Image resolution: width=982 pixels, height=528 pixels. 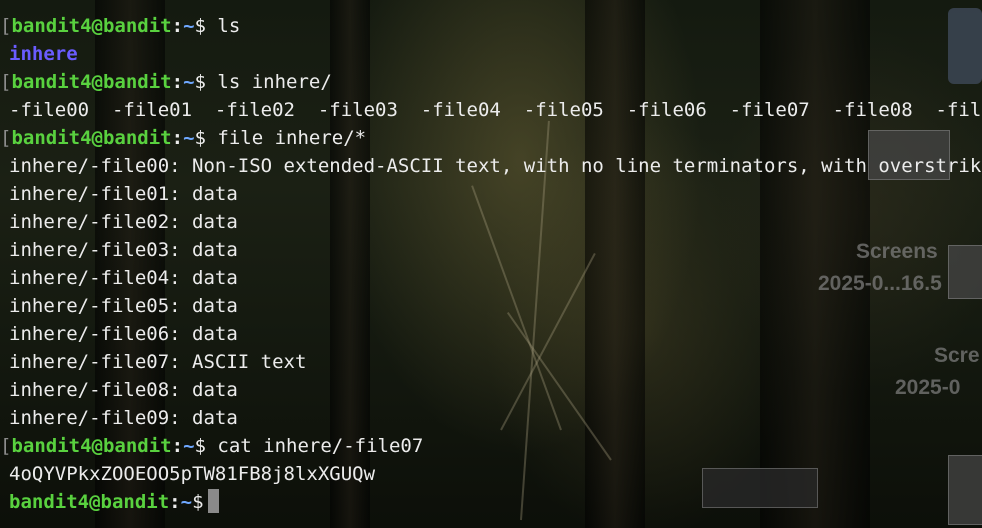 I want to click on output-line: inhere/-file09: data, so click(x=123, y=418).